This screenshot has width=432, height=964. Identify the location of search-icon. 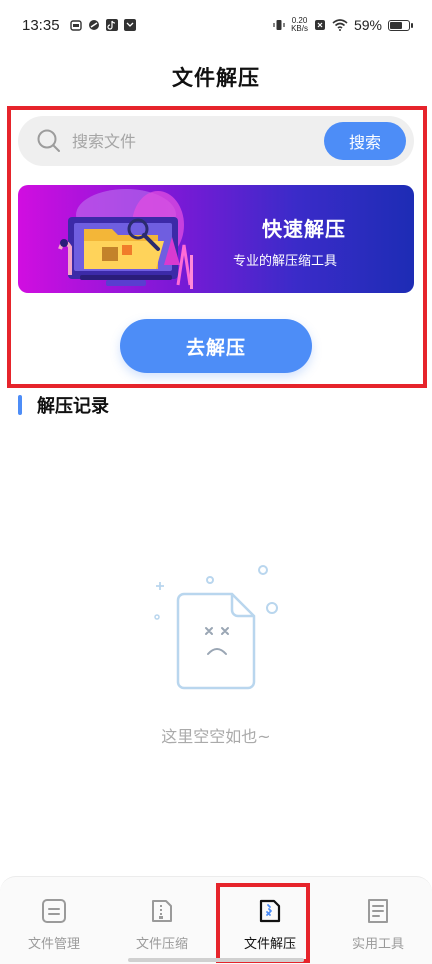
(48, 140).